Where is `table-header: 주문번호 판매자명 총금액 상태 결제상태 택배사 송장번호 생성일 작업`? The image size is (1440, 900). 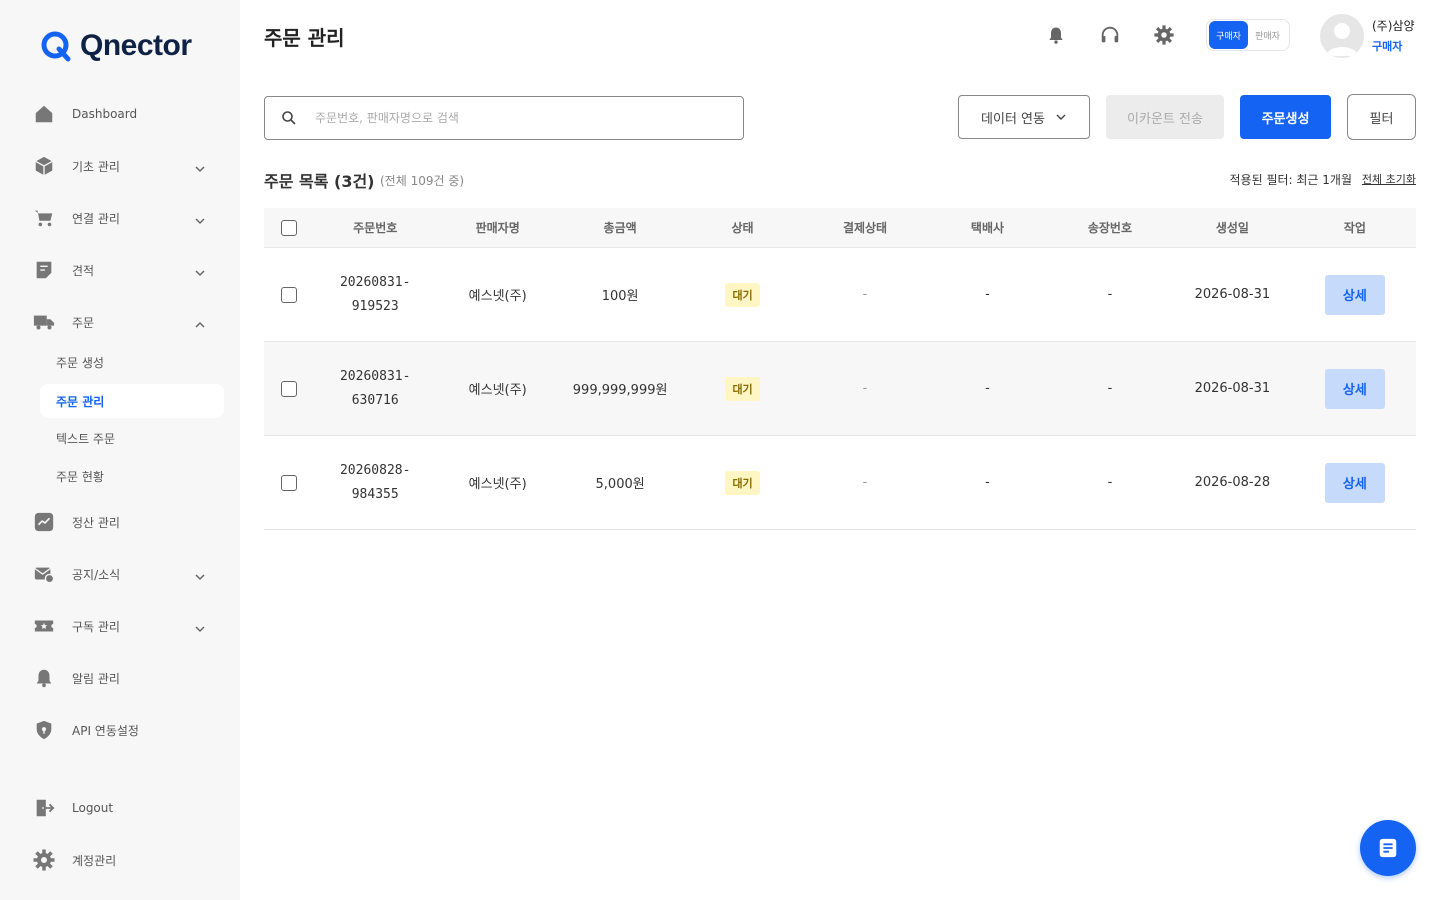 table-header: 주문번호 판매자명 총금액 상태 결제상태 택배사 송장번호 생성일 작업 is located at coordinates (840, 228).